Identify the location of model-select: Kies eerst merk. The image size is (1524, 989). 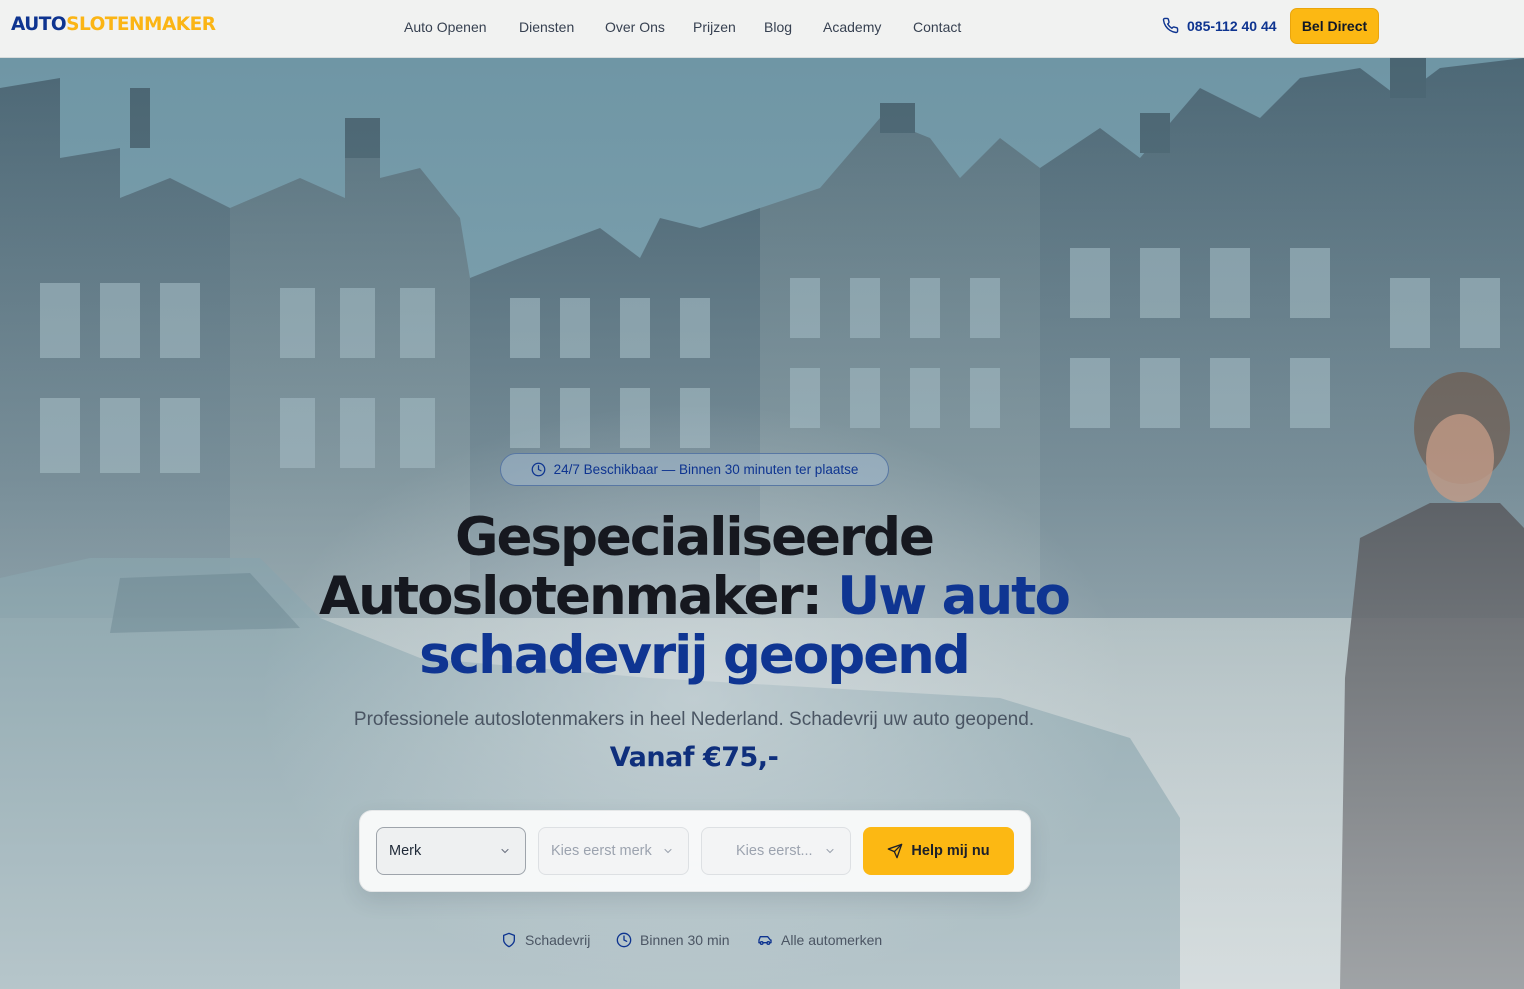
(613, 851).